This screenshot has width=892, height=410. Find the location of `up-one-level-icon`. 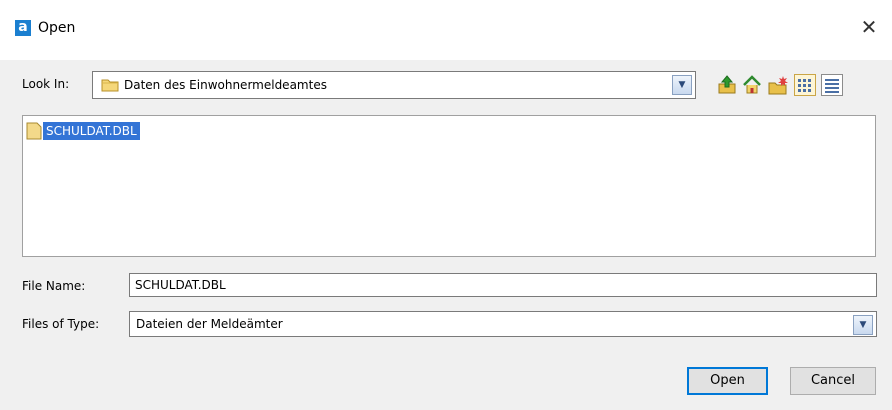

up-one-level-icon is located at coordinates (727, 85).